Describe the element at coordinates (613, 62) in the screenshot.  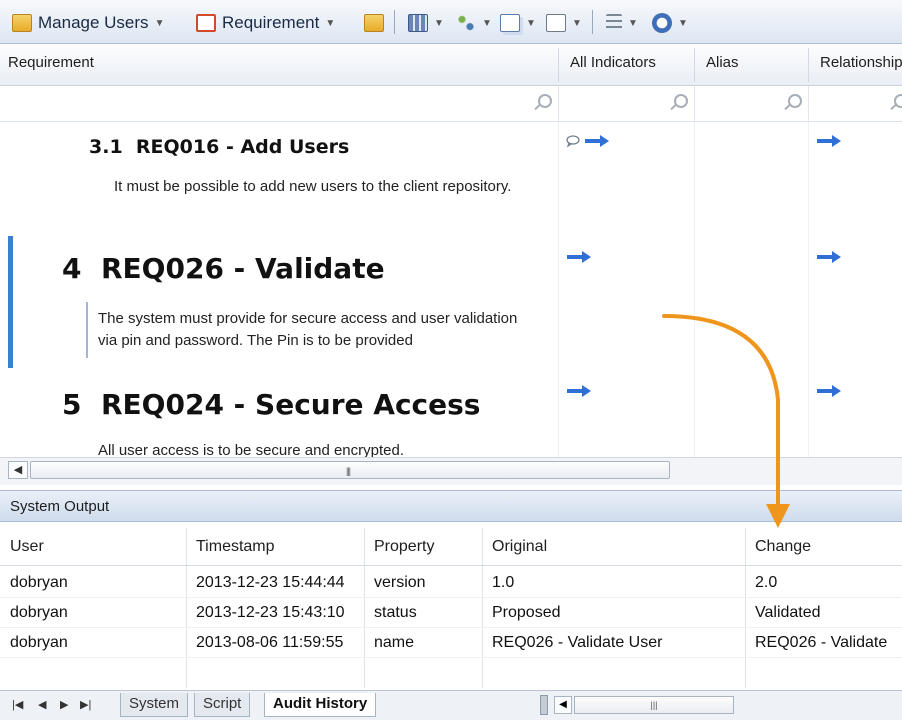
I see `column-header-all-indicators: All Indicators` at that location.